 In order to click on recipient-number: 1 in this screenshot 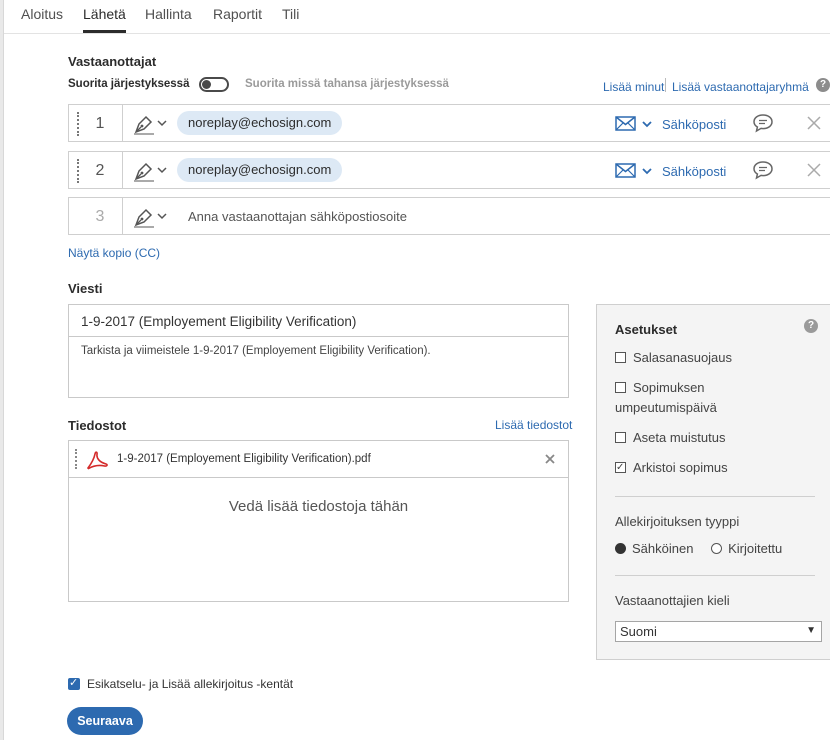, I will do `click(100, 123)`.